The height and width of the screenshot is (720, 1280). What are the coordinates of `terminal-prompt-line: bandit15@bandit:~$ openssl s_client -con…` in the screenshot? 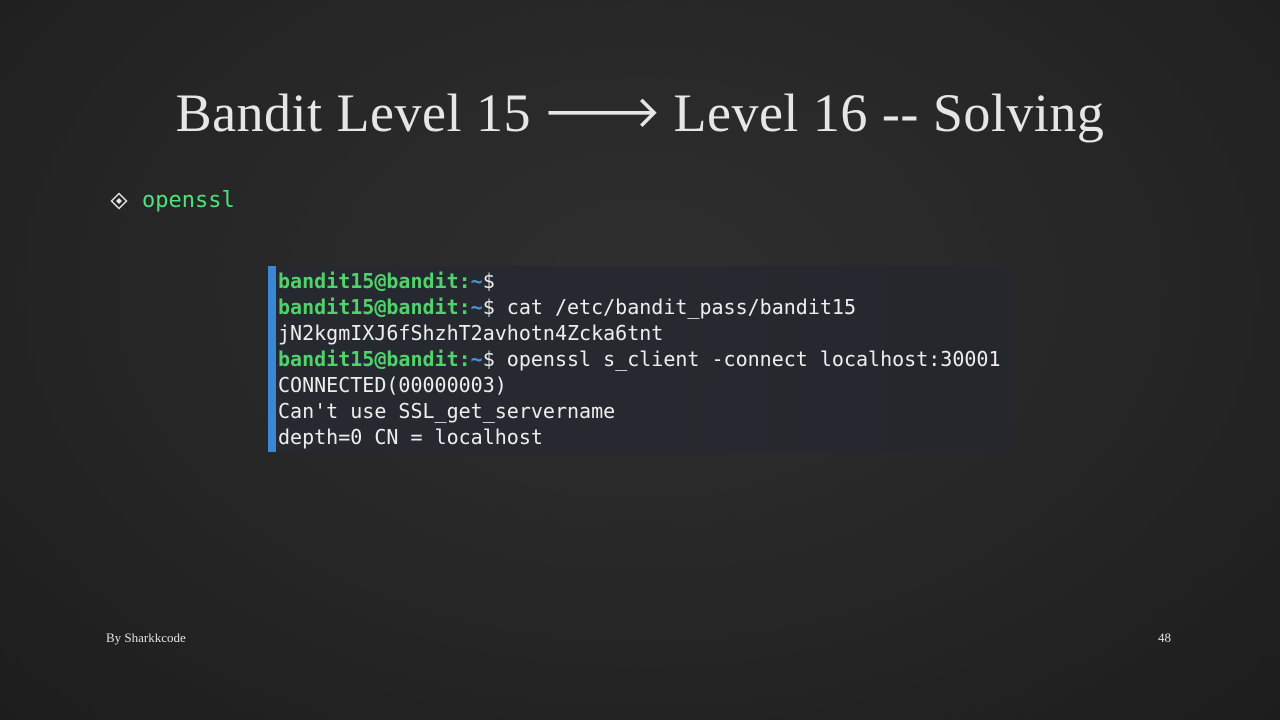 It's located at (644, 359).